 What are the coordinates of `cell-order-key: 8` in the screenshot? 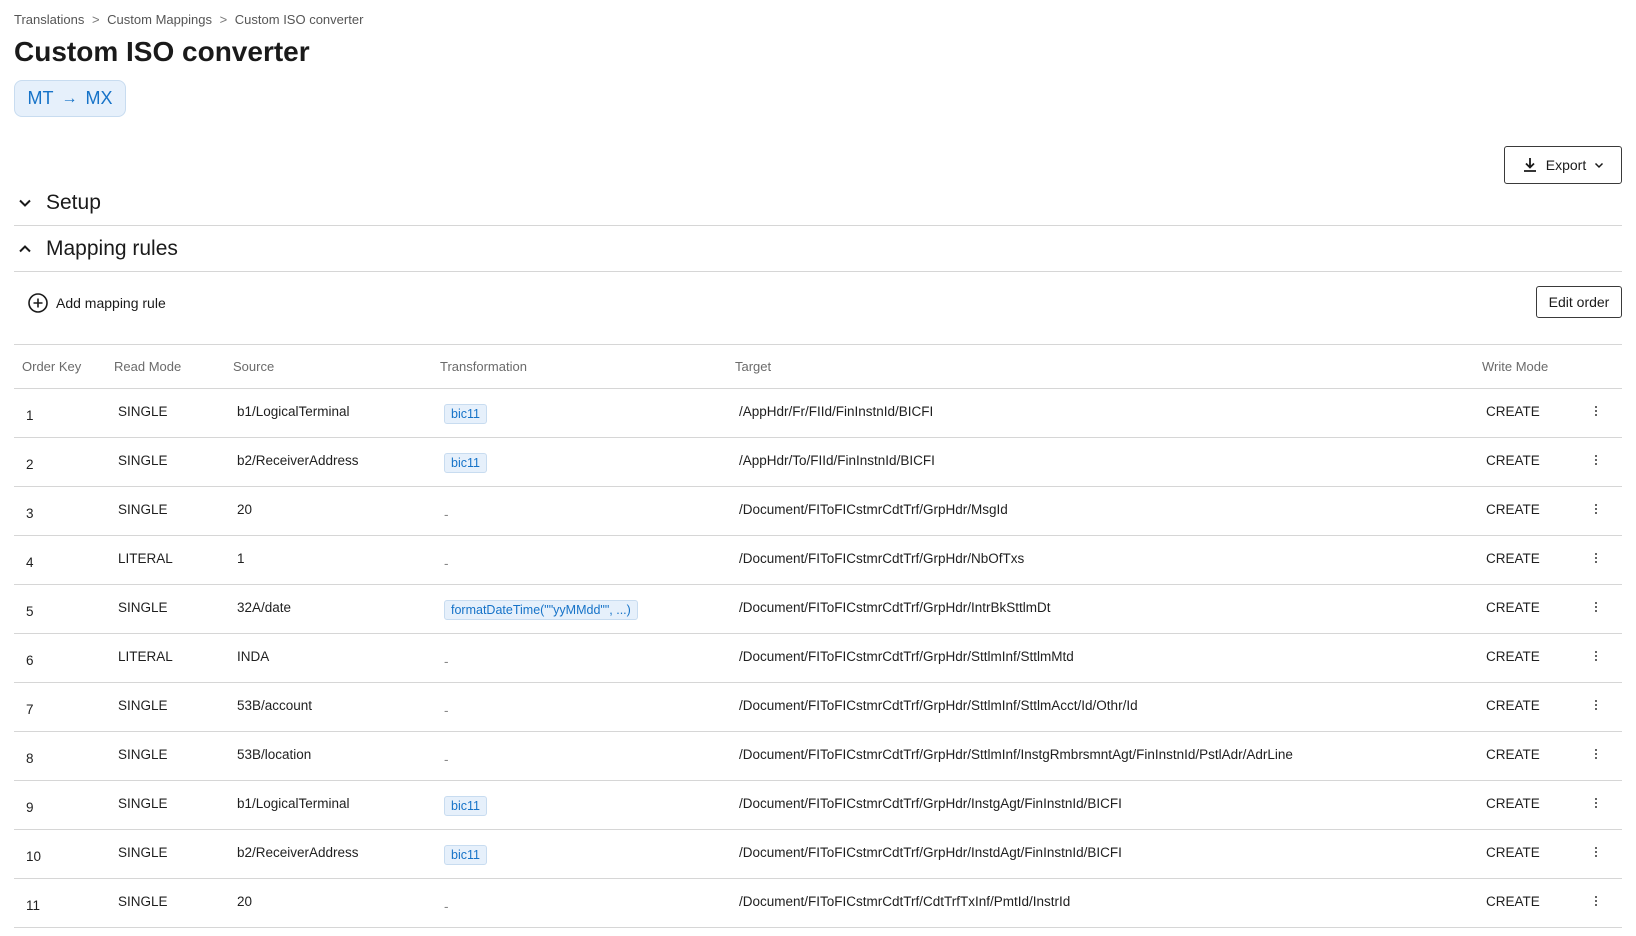 It's located at (30, 758).